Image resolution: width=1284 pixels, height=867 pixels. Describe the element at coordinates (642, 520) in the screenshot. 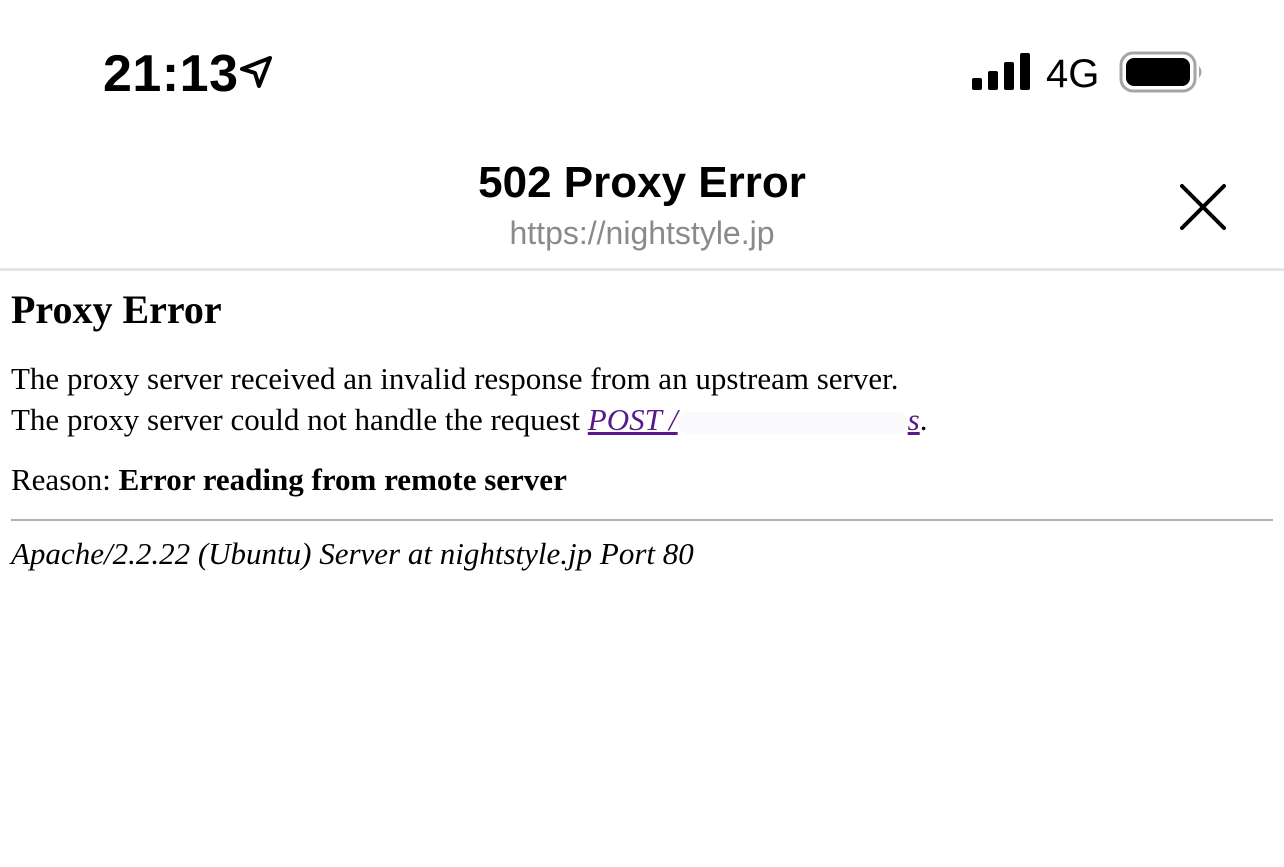

I see `horizontal-rule` at that location.